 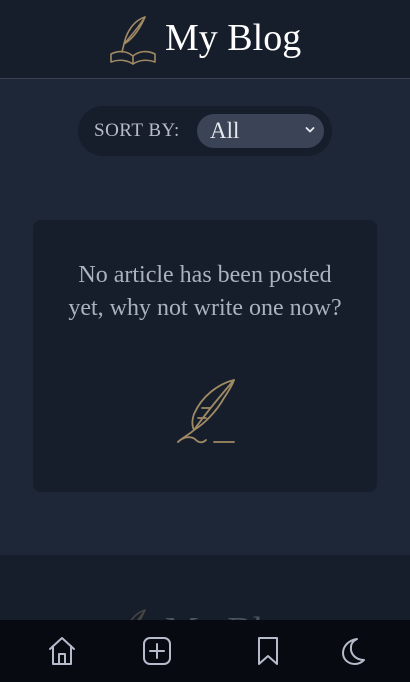 I want to click on chevron-down-icon, so click(x=310, y=130).